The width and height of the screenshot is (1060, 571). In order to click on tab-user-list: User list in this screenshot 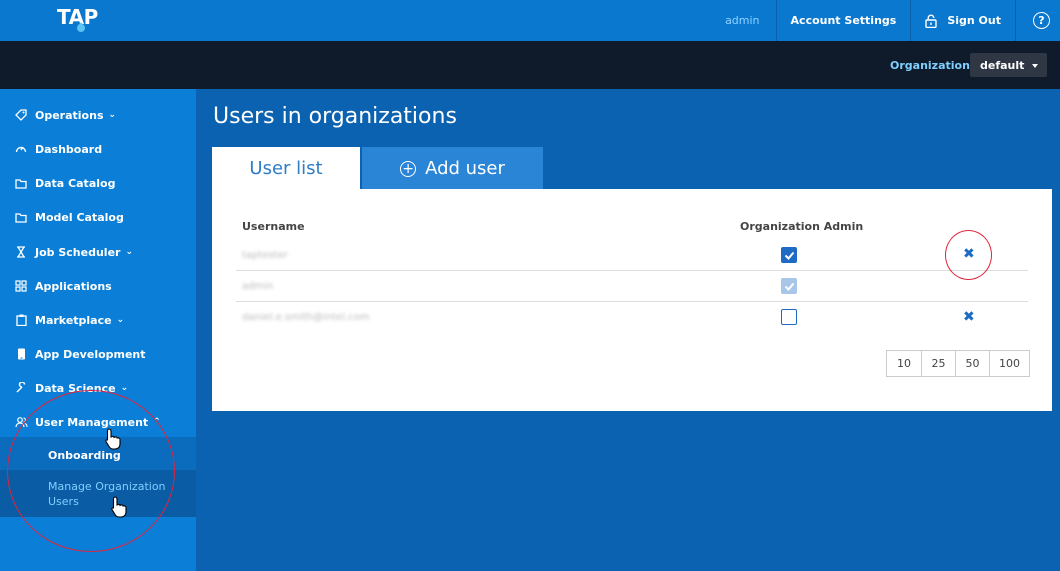, I will do `click(286, 168)`.